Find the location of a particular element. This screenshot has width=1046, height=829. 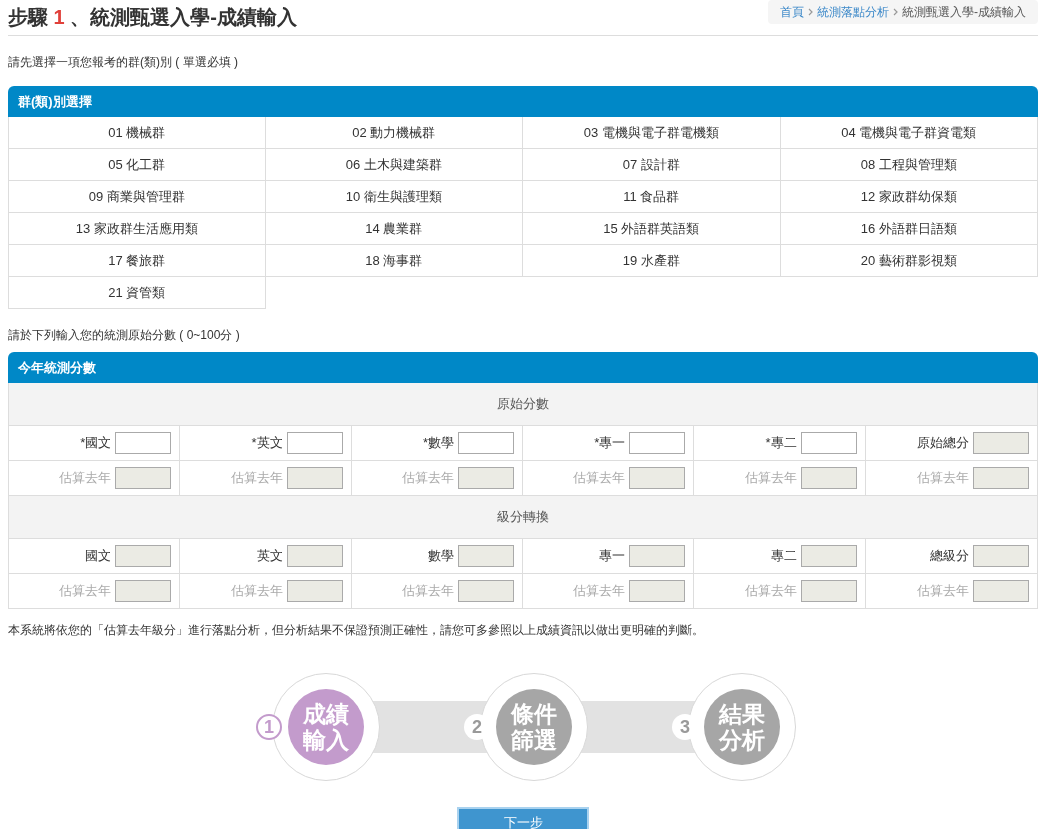

group-option: 20 藝術群影視類 is located at coordinates (909, 261).